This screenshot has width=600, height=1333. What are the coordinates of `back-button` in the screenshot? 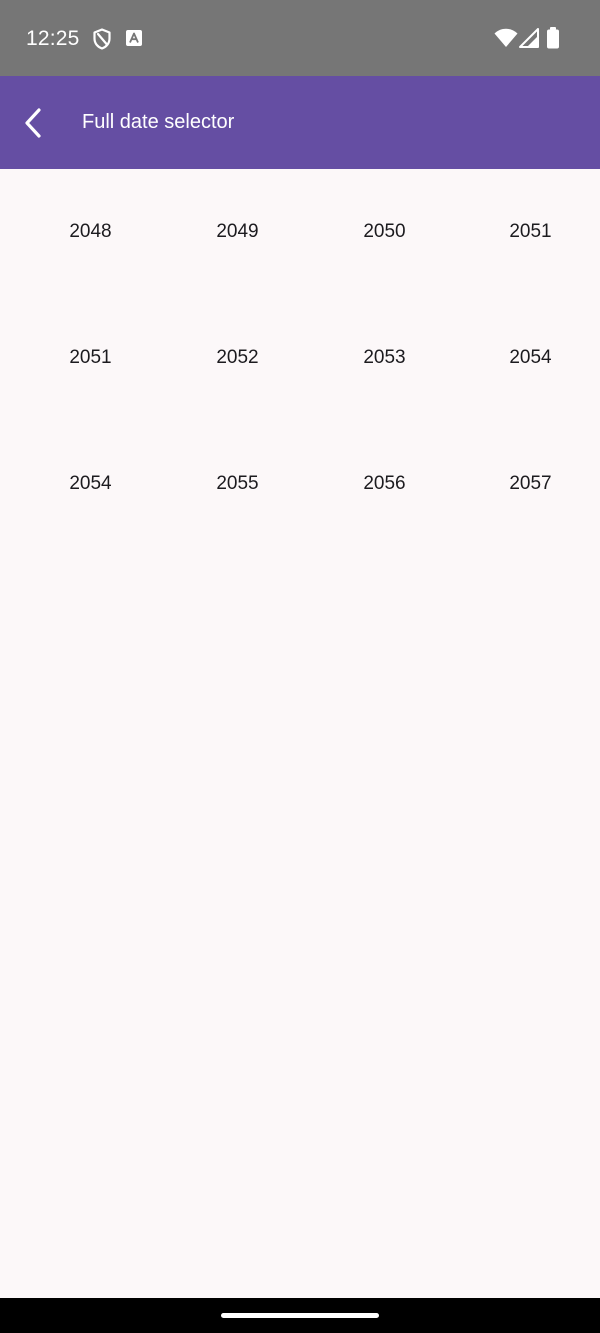 It's located at (33, 123).